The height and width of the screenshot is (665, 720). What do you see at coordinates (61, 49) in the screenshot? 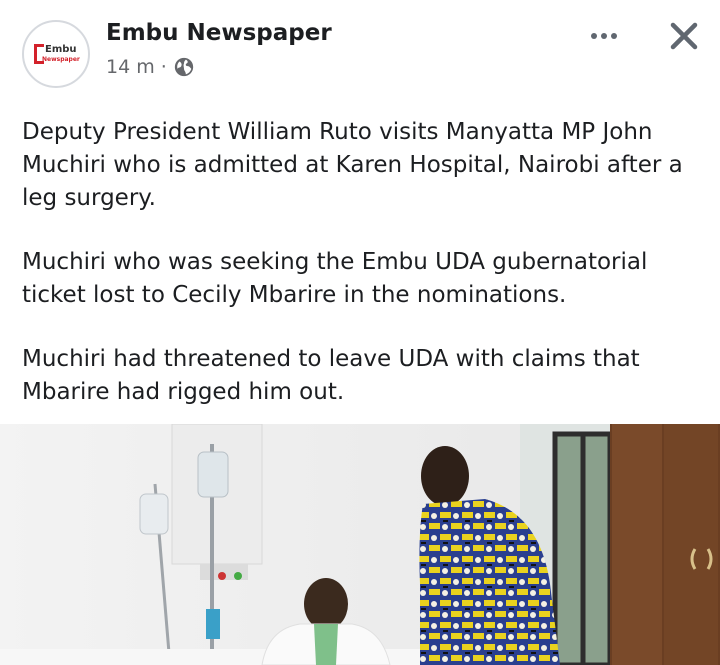
I see `logo-text-line1: Embu` at bounding box center [61, 49].